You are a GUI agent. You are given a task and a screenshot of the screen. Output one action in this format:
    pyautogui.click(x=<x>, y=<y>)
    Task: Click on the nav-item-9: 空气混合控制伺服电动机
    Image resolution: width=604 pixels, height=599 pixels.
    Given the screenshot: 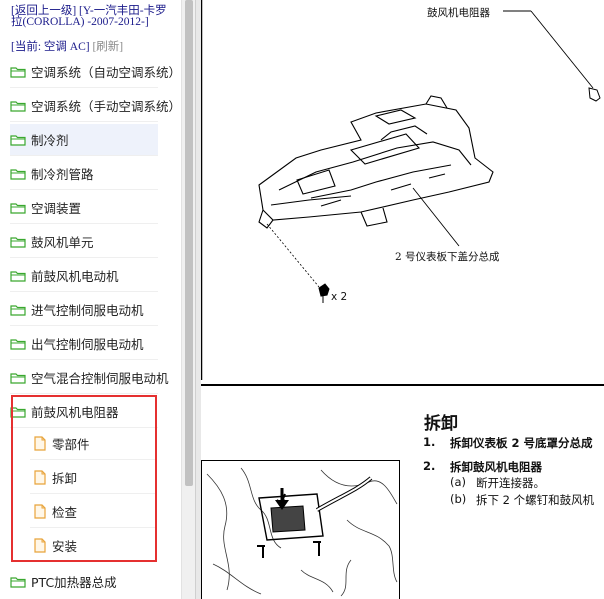 What is the action you would take?
    pyautogui.click(x=89, y=377)
    